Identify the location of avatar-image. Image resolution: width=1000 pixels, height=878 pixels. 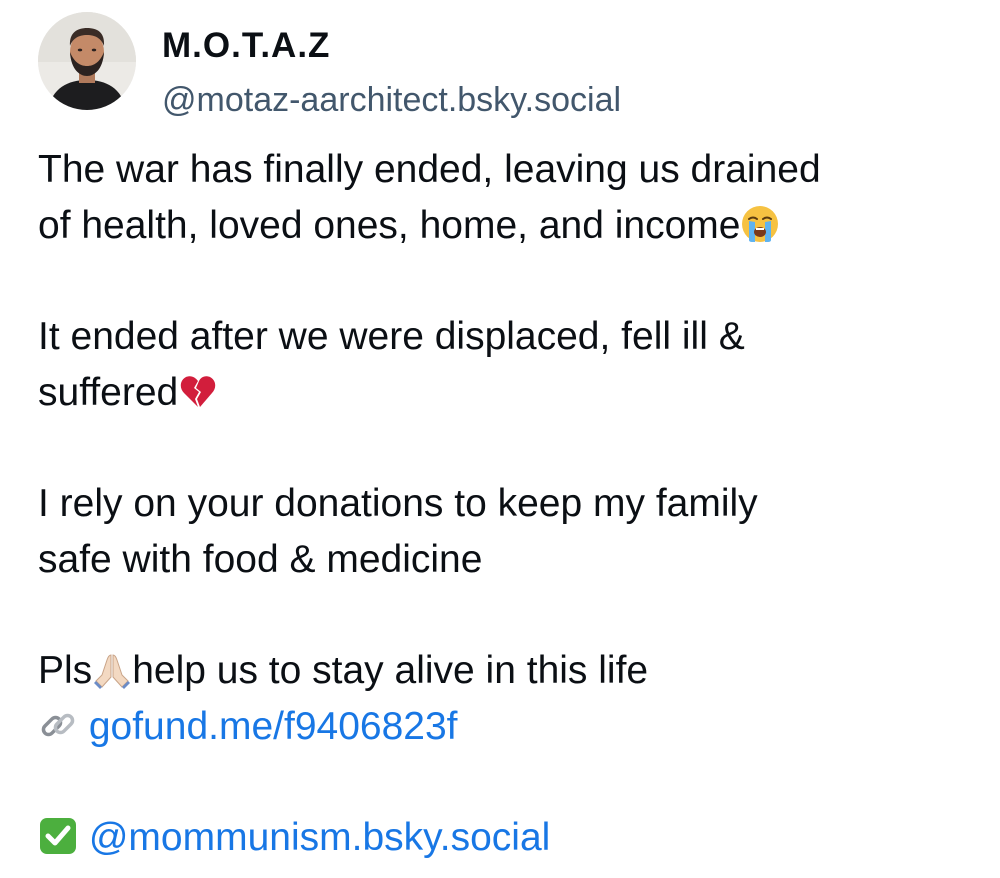
(87, 61).